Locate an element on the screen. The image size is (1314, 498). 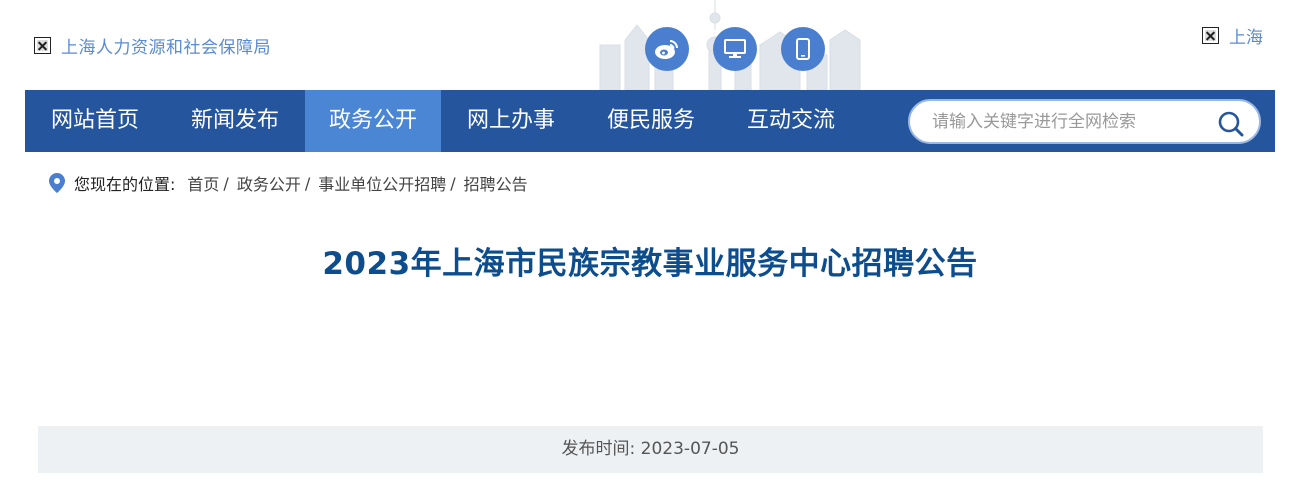
nav-item-news: 新闻发布 is located at coordinates (235, 121).